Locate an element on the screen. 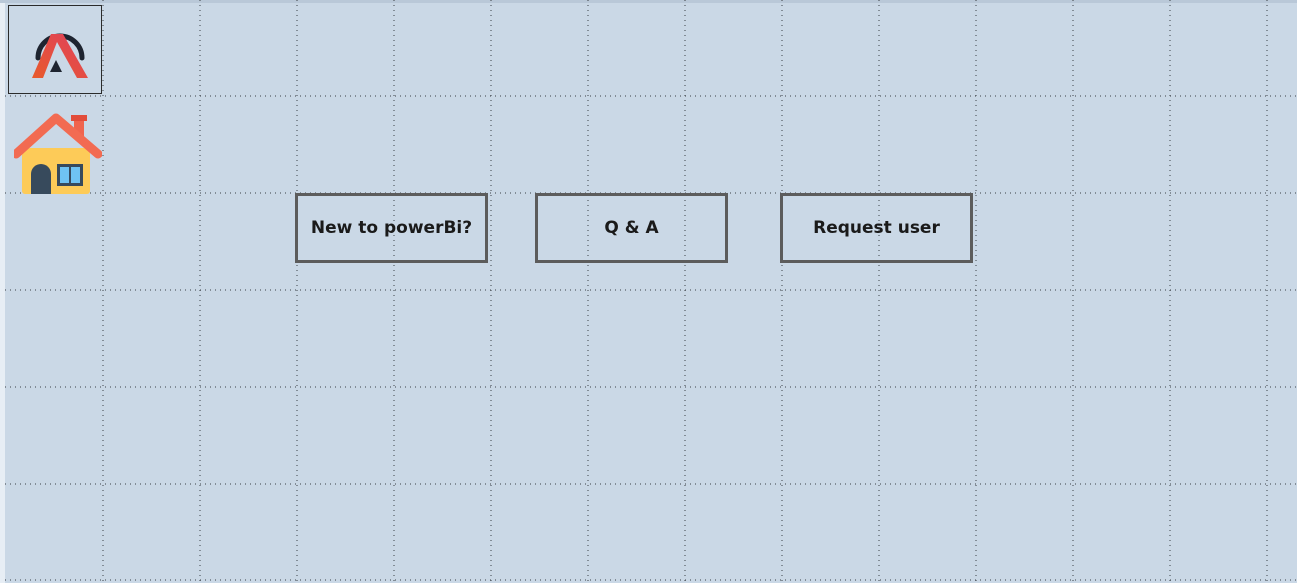 The height and width of the screenshot is (583, 1297). q-and-a-label: Q & A is located at coordinates (631, 228).